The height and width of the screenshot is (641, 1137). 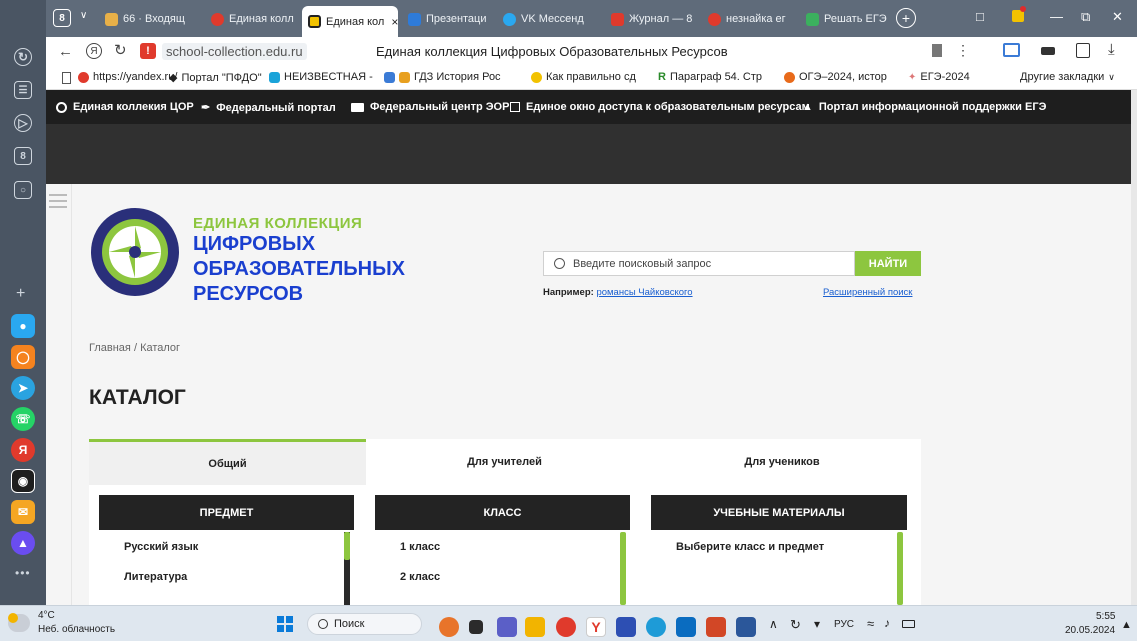 What do you see at coordinates (867, 292) in the screenshot?
I see `advanced-search-link: Расширенный поиск` at bounding box center [867, 292].